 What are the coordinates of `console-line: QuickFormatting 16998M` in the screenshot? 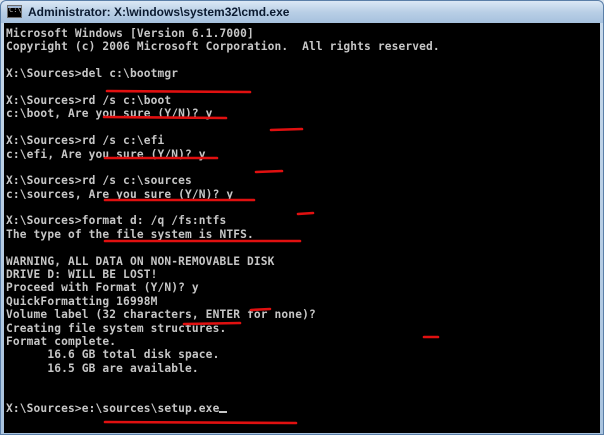 It's located at (82, 301).